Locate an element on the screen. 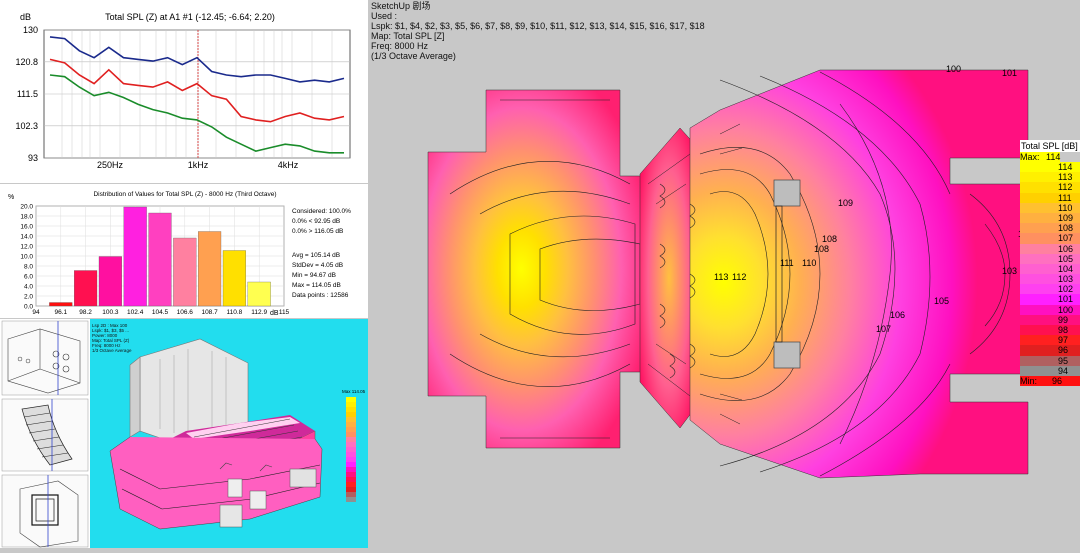  y-tick-label: 102.3 is located at coordinates (26, 126).